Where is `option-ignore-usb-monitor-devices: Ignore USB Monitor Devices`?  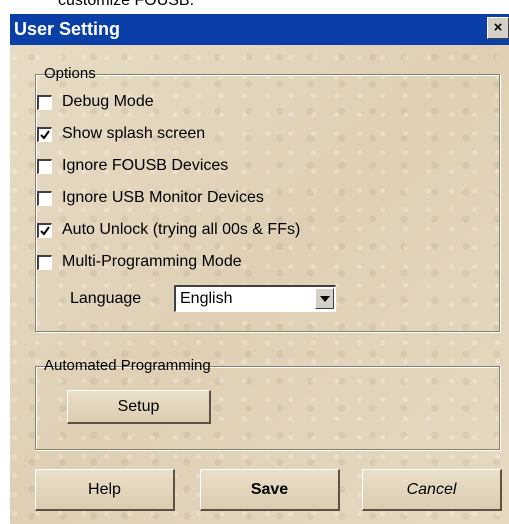 option-ignore-usb-monitor-devices: Ignore USB Monitor Devices is located at coordinates (150, 198).